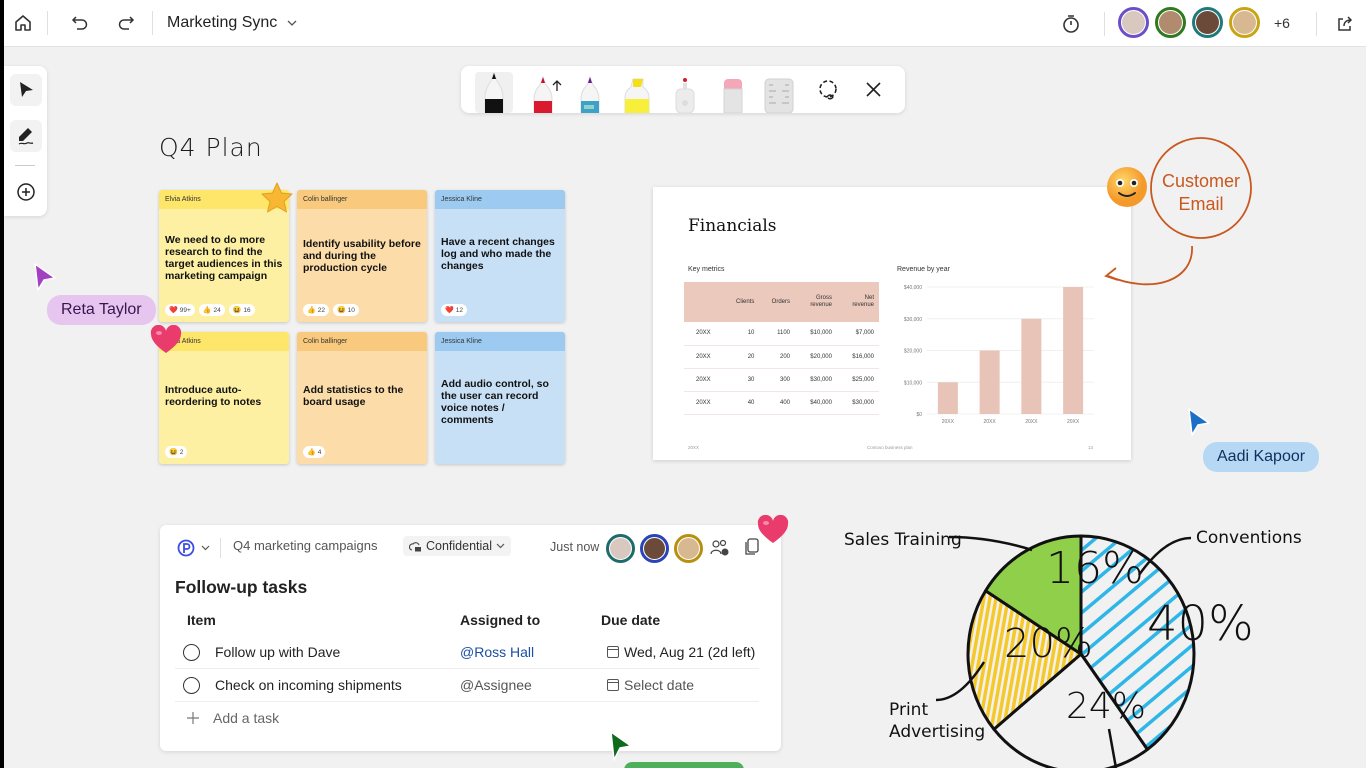 Image resolution: width=1366 pixels, height=768 pixels. Describe the element at coordinates (314, 452) in the screenshot. I see `reaction-chip: 👍 4` at that location.